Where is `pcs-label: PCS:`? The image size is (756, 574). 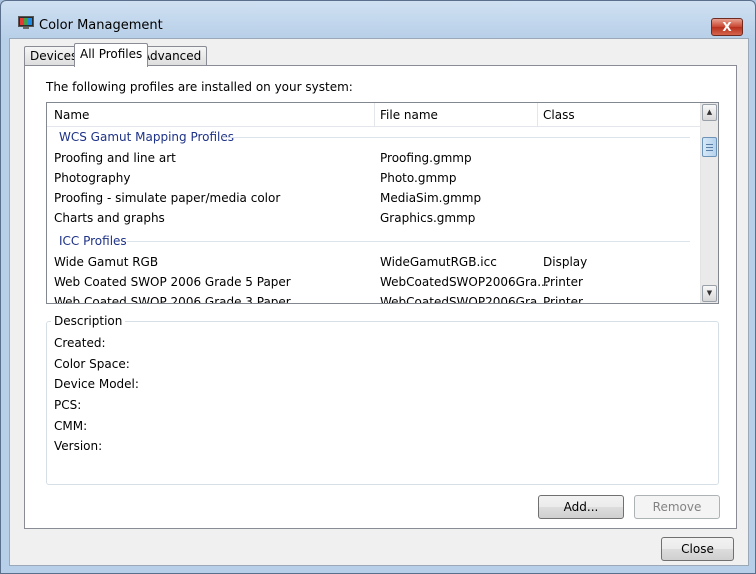
pcs-label: PCS: is located at coordinates (68, 405).